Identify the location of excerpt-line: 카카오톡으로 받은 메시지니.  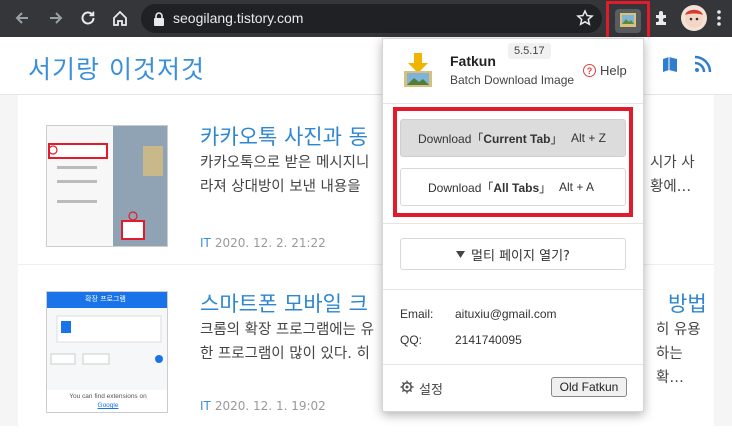
(285, 163).